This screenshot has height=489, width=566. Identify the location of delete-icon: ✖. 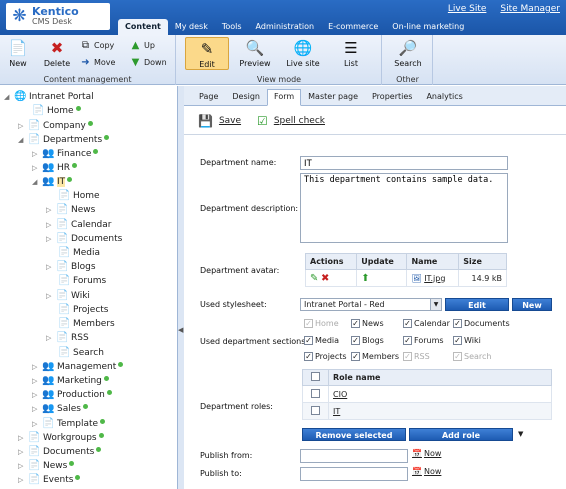
(325, 278).